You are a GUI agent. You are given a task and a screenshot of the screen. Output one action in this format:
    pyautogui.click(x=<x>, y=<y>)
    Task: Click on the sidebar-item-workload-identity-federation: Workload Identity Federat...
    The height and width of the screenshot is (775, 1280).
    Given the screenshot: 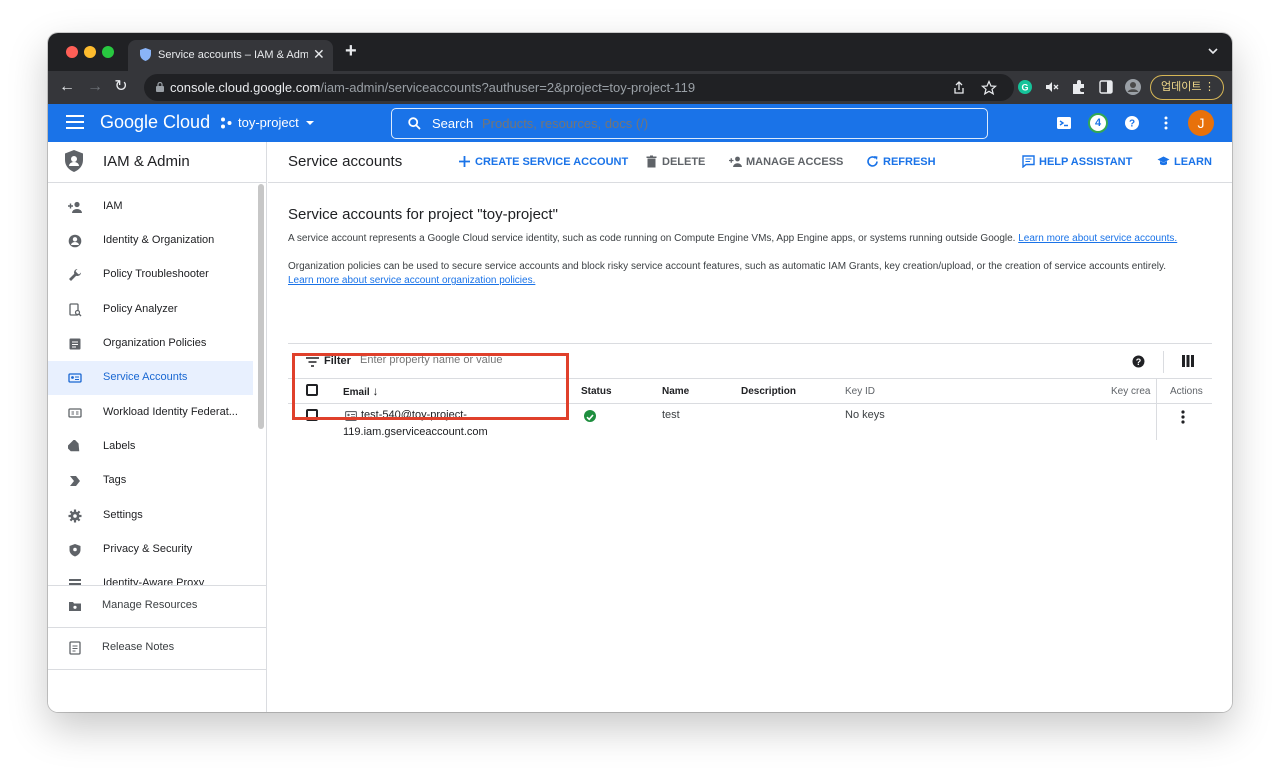 What is the action you would take?
    pyautogui.click(x=150, y=413)
    